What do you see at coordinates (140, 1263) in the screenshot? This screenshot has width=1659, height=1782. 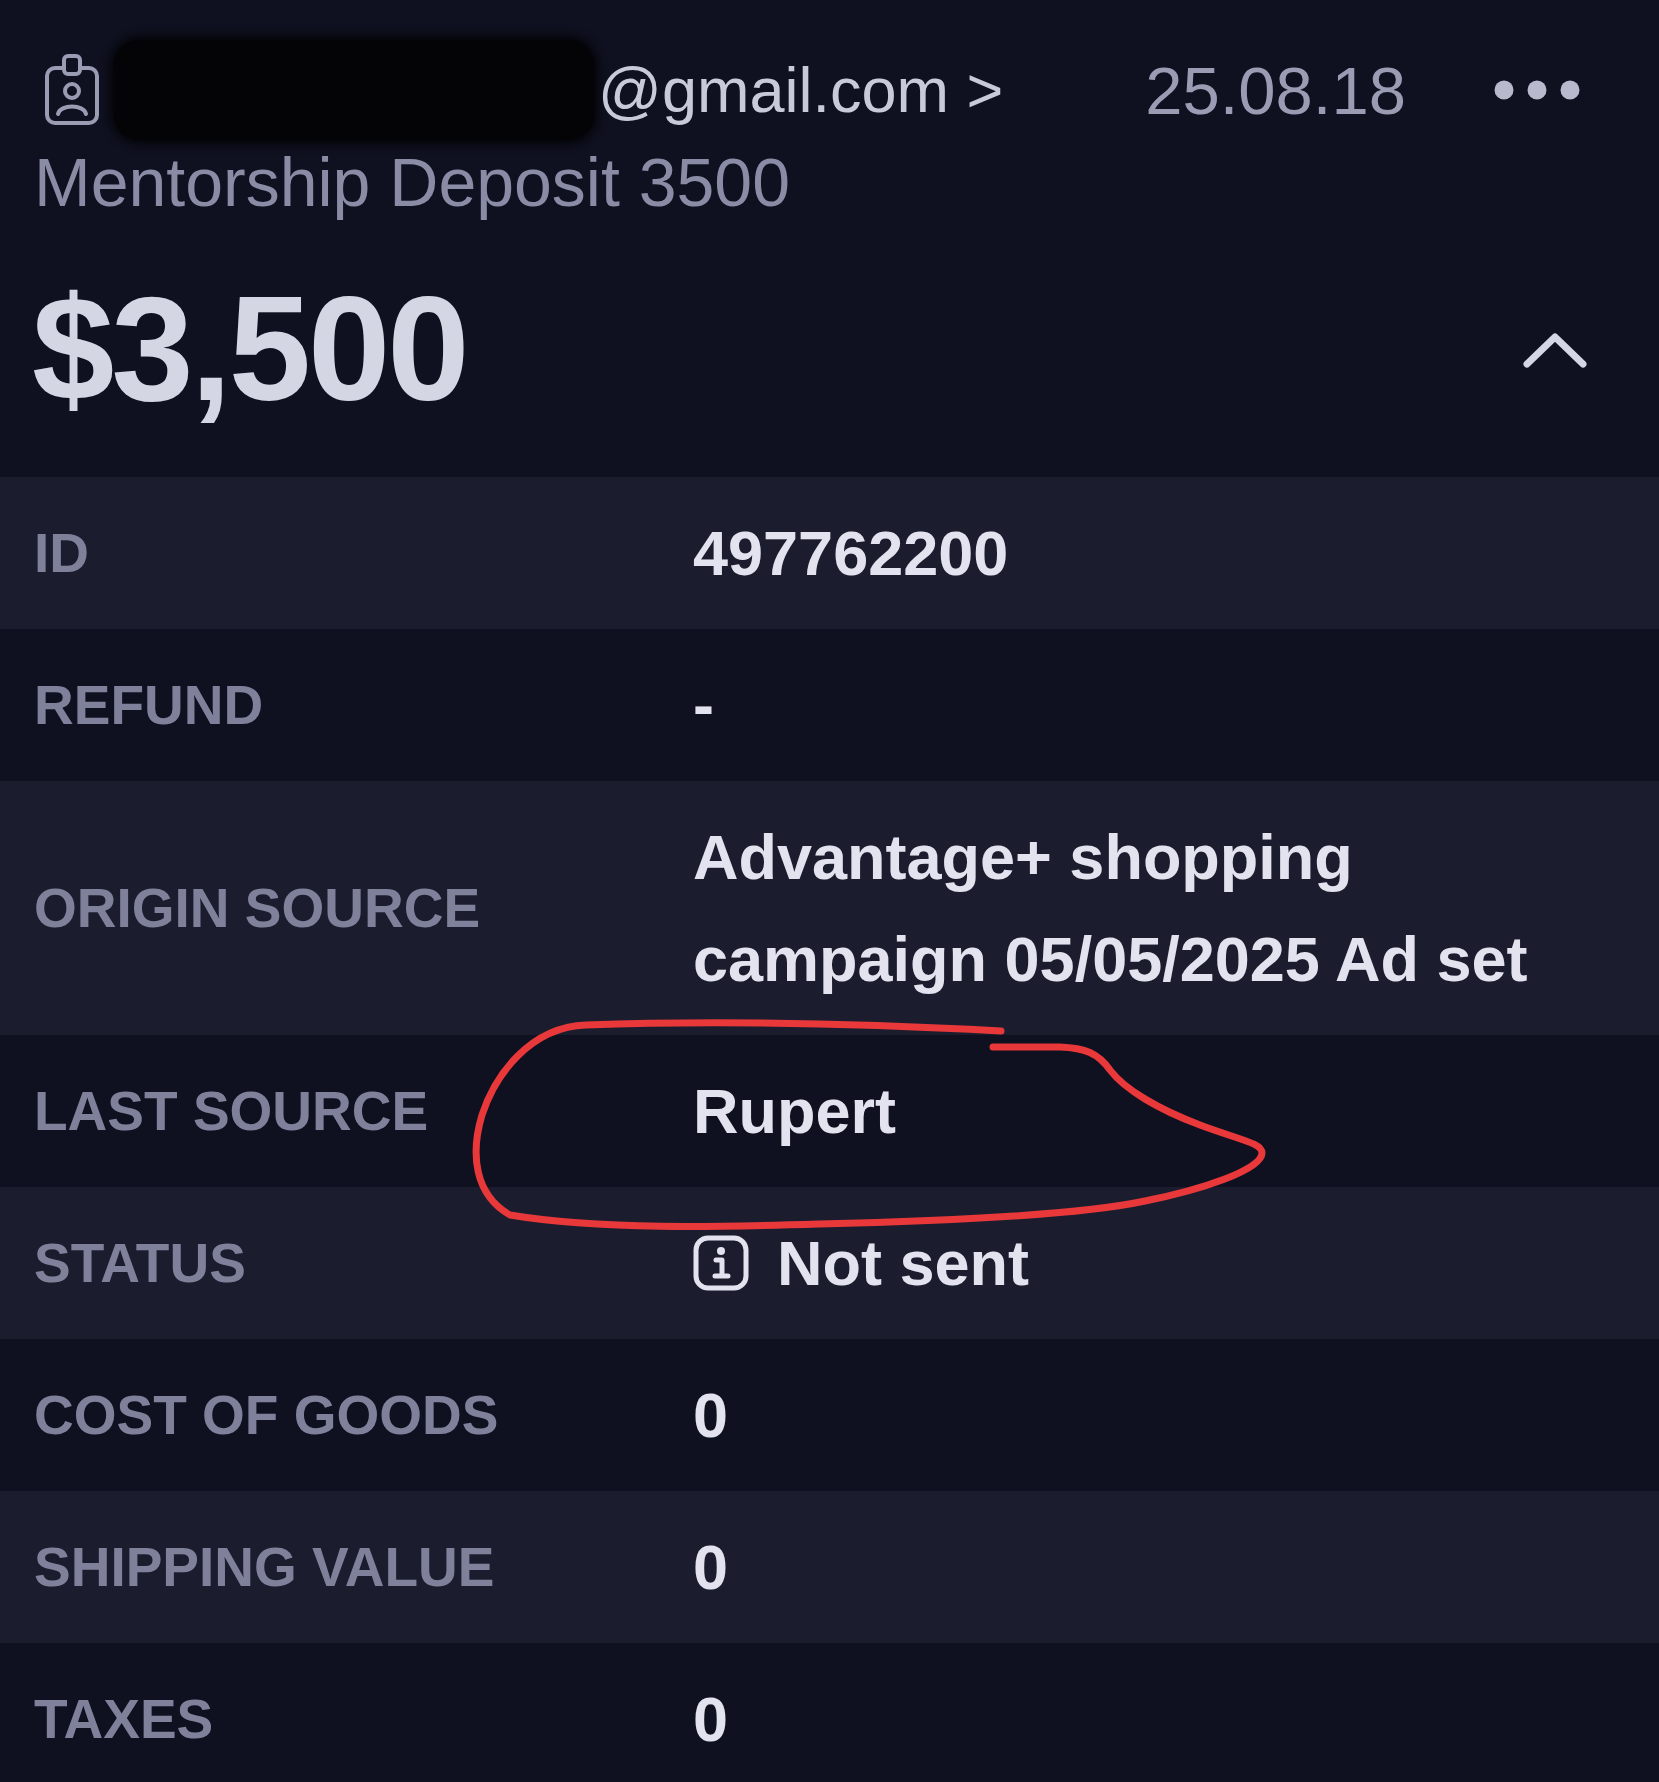 I see `field-label: STATUS` at bounding box center [140, 1263].